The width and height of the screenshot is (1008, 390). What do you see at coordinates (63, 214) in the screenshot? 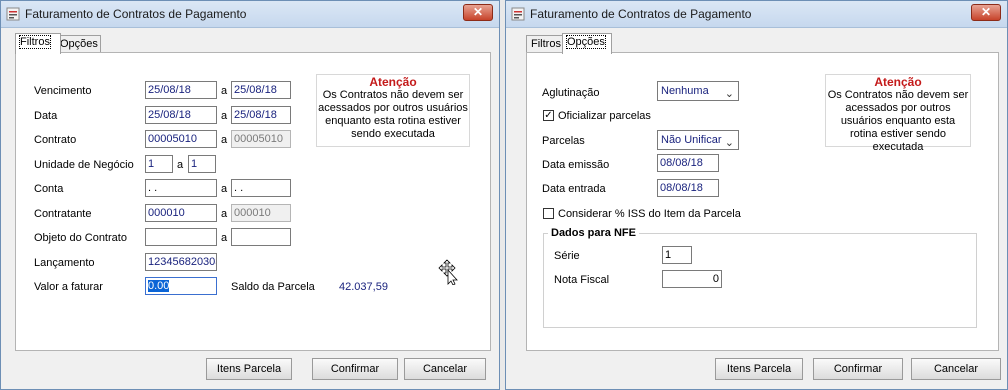
I see `contratante-label: Contratante` at bounding box center [63, 214].